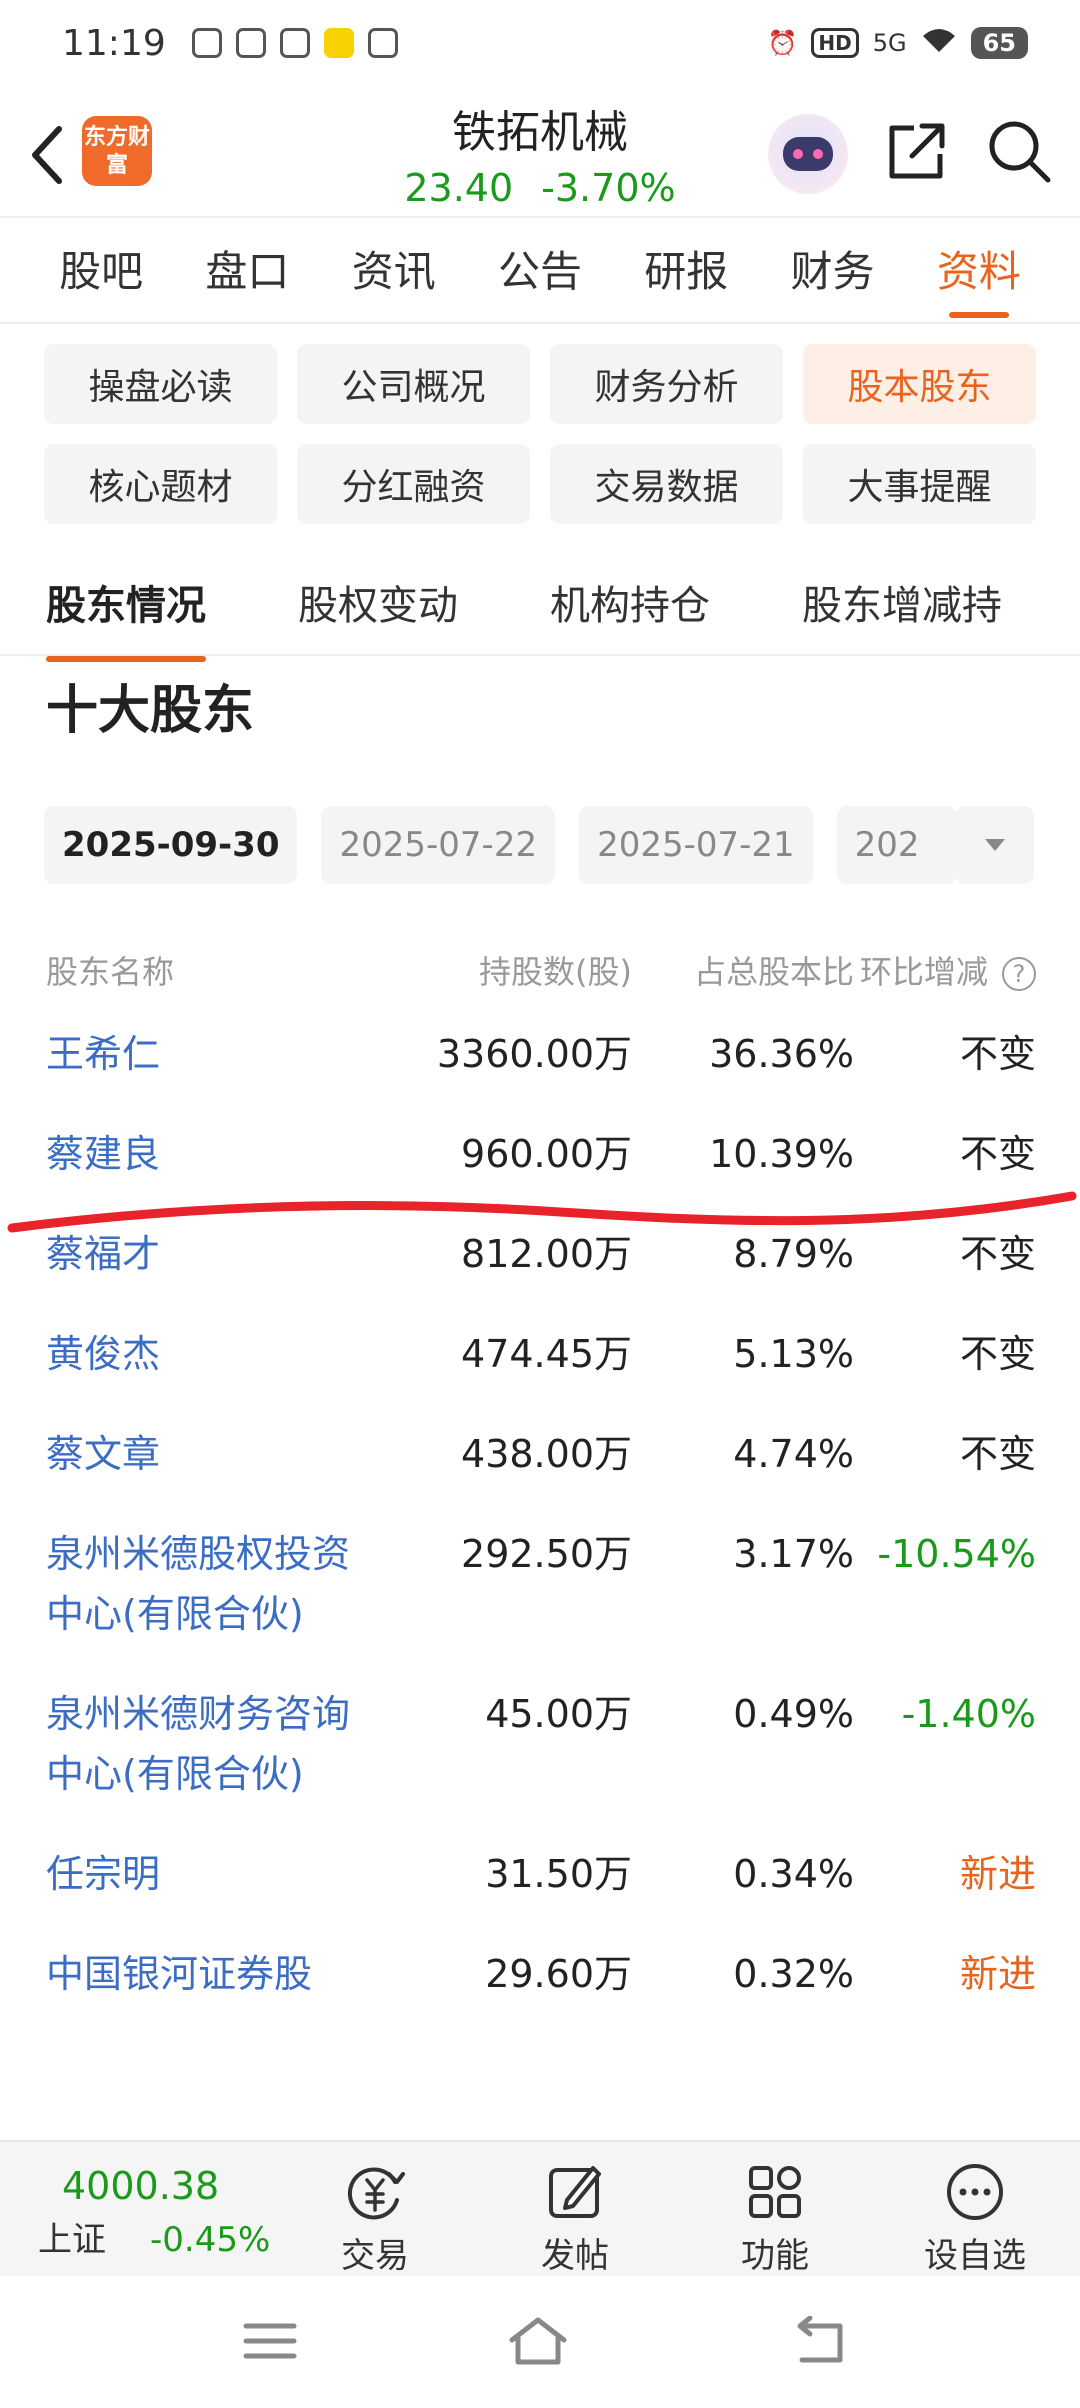  Describe the element at coordinates (150, 711) in the screenshot. I see `section-title: 十大股东` at that location.